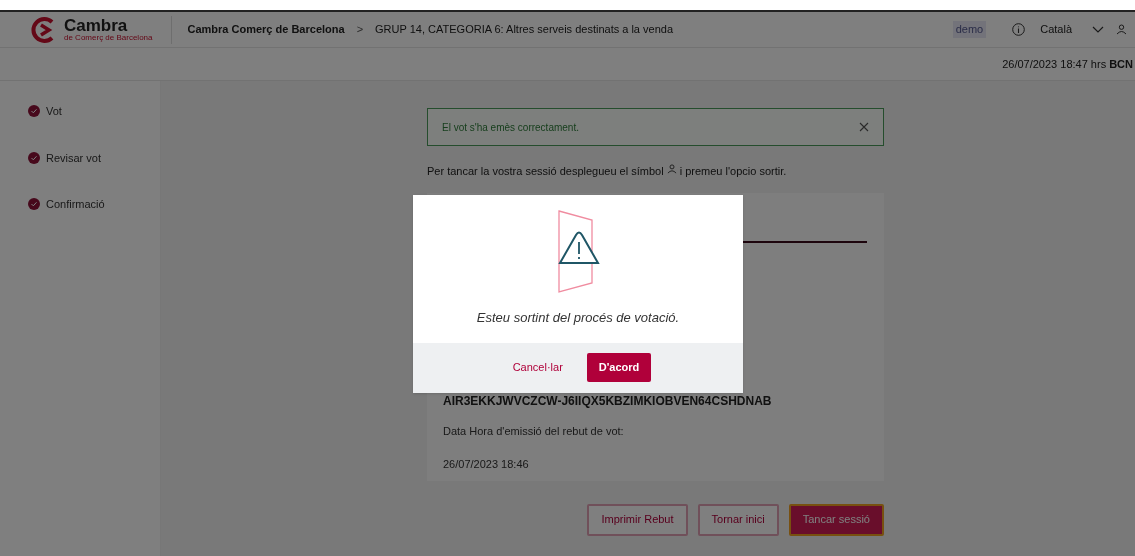 This screenshot has height=556, width=1135. Describe the element at coordinates (969, 29) in the screenshot. I see `environment-badge: demo` at that location.